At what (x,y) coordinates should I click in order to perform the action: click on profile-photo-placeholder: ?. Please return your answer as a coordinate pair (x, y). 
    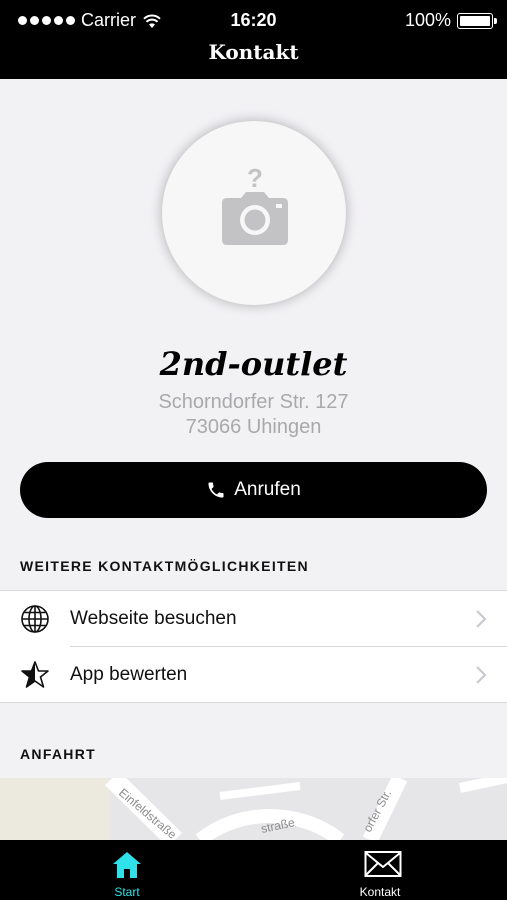
    Looking at the image, I should click on (254, 213).